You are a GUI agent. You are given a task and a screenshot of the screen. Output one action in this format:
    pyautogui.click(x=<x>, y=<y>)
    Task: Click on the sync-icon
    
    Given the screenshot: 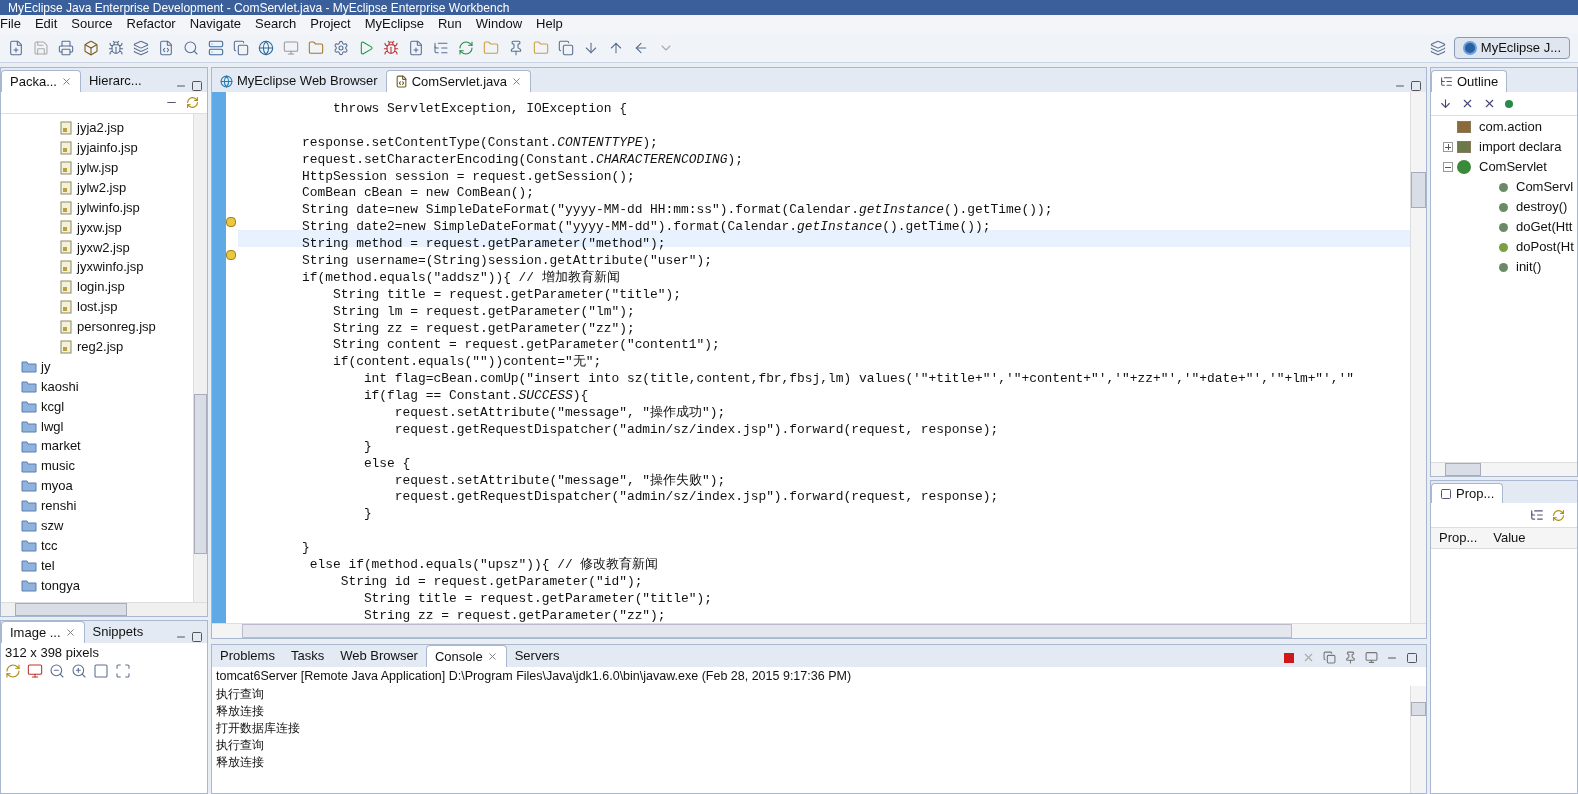 What is the action you would take?
    pyautogui.click(x=13, y=671)
    